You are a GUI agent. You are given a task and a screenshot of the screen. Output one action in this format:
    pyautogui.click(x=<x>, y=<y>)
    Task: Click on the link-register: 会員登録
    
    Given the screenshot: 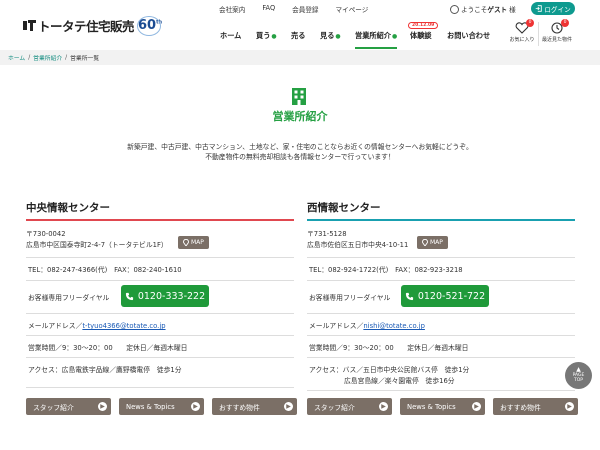 What is the action you would take?
    pyautogui.click(x=305, y=9)
    